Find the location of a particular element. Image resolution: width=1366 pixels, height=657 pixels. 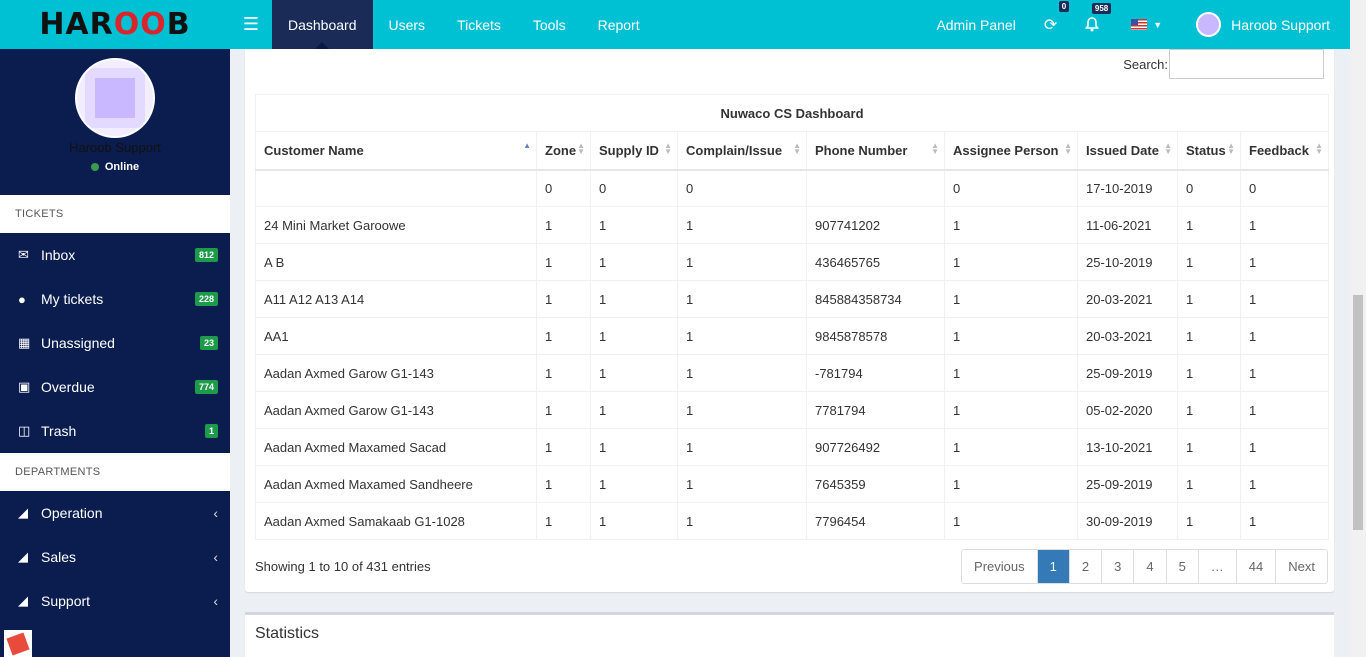

sidebar-item-overdue: ▣ Overdue 774 is located at coordinates (115, 387).